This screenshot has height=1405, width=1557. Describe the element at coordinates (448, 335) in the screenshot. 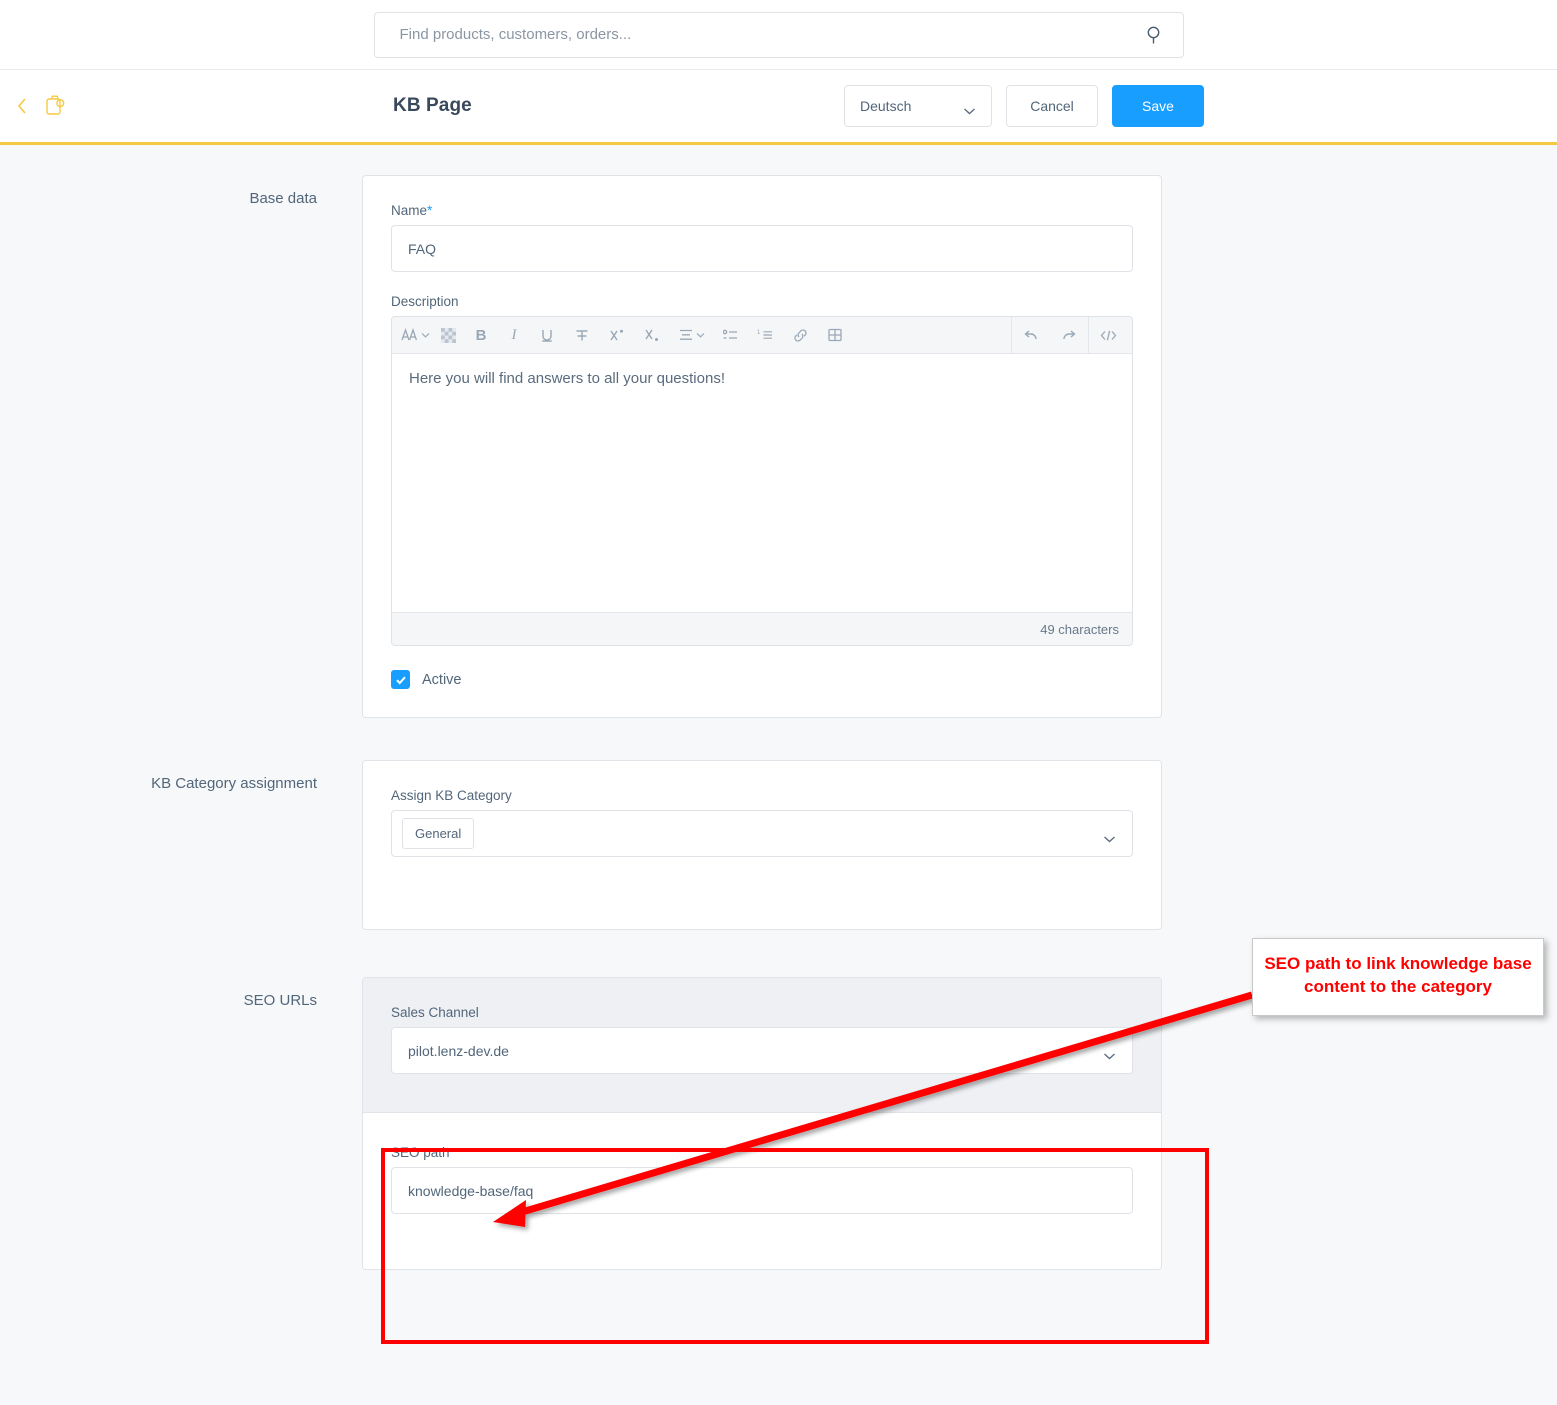

I see `text-color-icon` at that location.